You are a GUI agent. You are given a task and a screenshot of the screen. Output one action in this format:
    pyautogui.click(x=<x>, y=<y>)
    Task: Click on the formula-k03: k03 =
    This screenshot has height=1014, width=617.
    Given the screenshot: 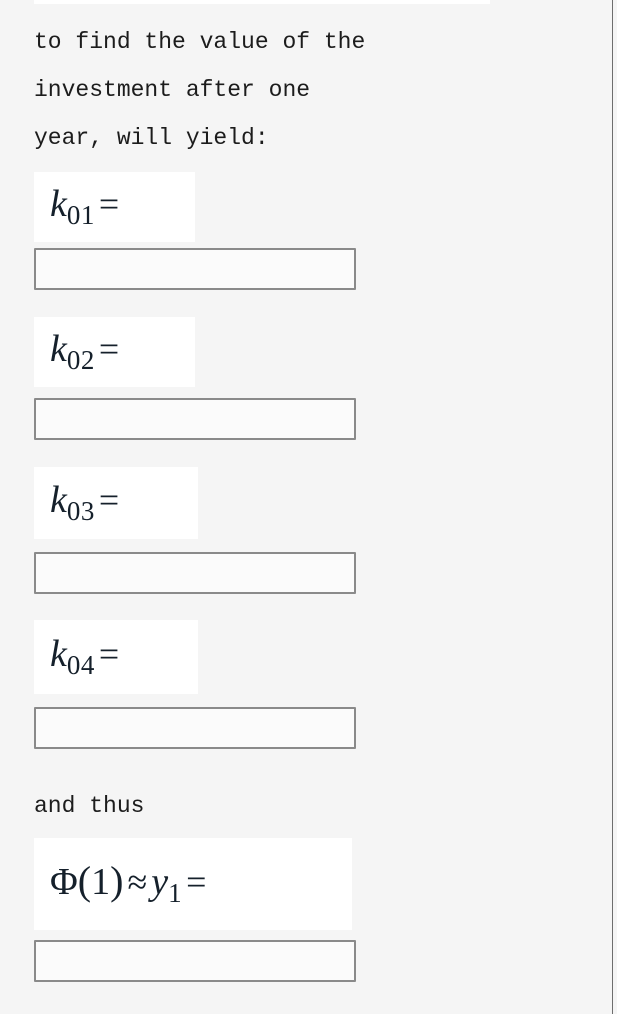 What is the action you would take?
    pyautogui.click(x=116, y=503)
    